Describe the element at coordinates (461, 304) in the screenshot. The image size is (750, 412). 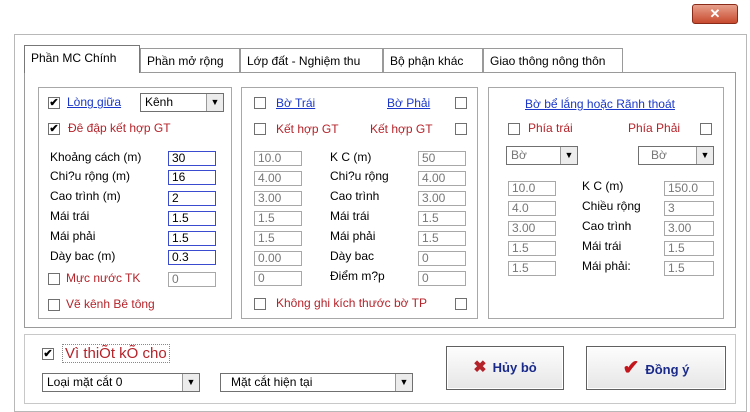
I see `khong-ghi-checkbox-right` at that location.